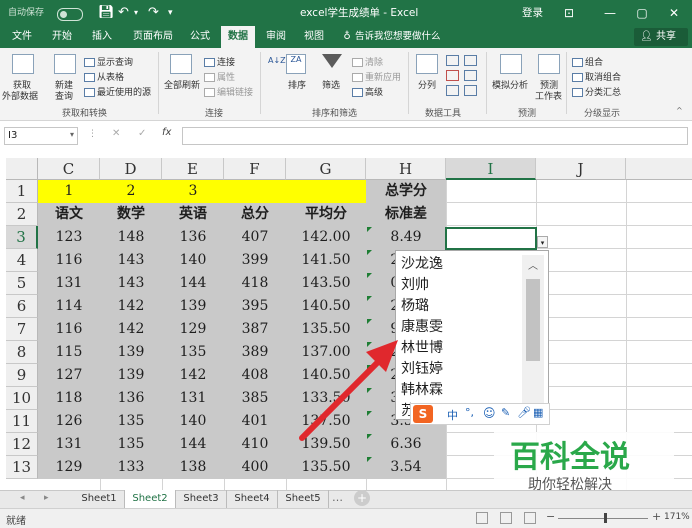 This screenshot has width=692, height=528. What do you see at coordinates (22, 237) in the screenshot?
I see `row-header: 3` at bounding box center [22, 237].